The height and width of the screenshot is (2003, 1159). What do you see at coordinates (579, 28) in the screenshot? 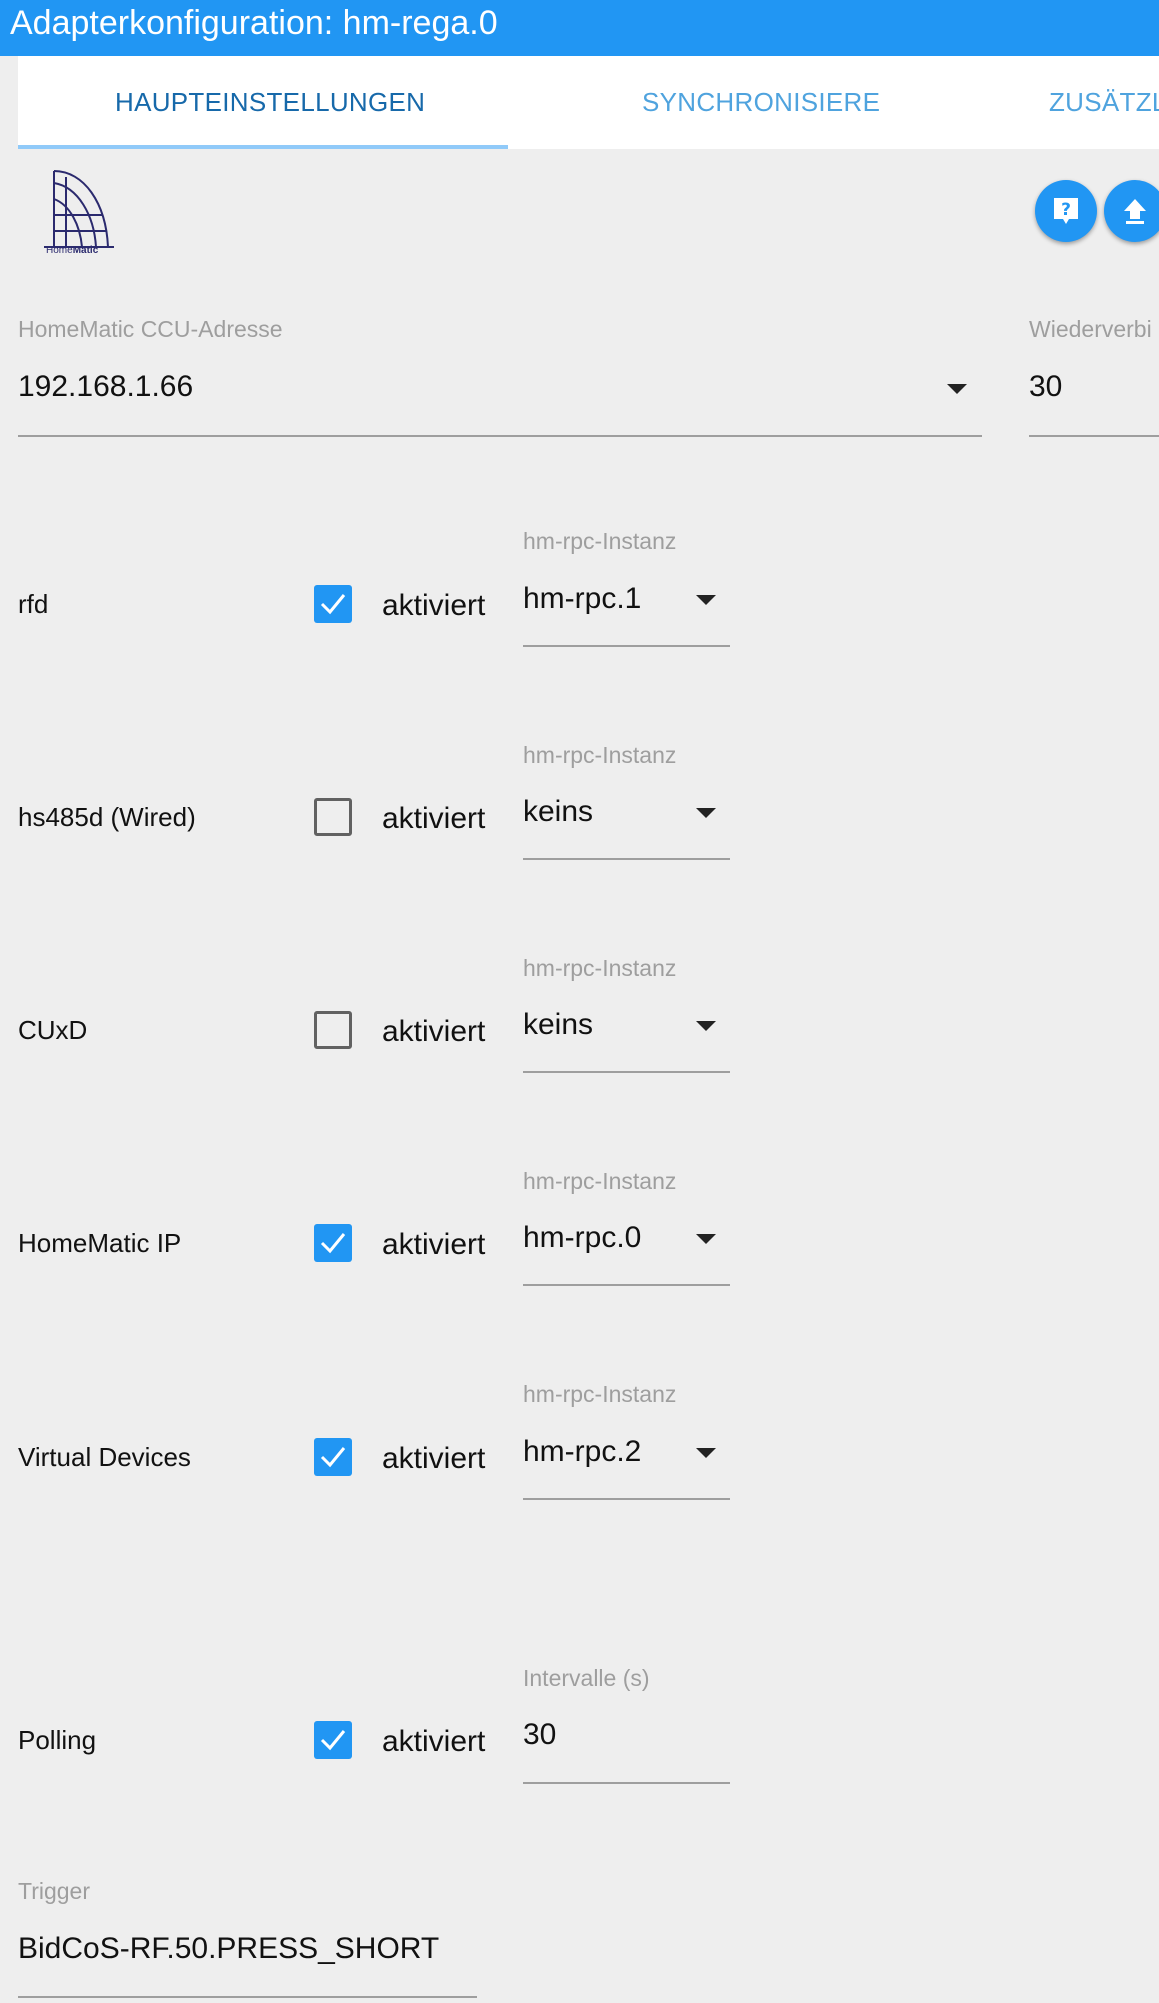
I see `title-bar: Adapterkonfiguration: hm-rega.0` at bounding box center [579, 28].